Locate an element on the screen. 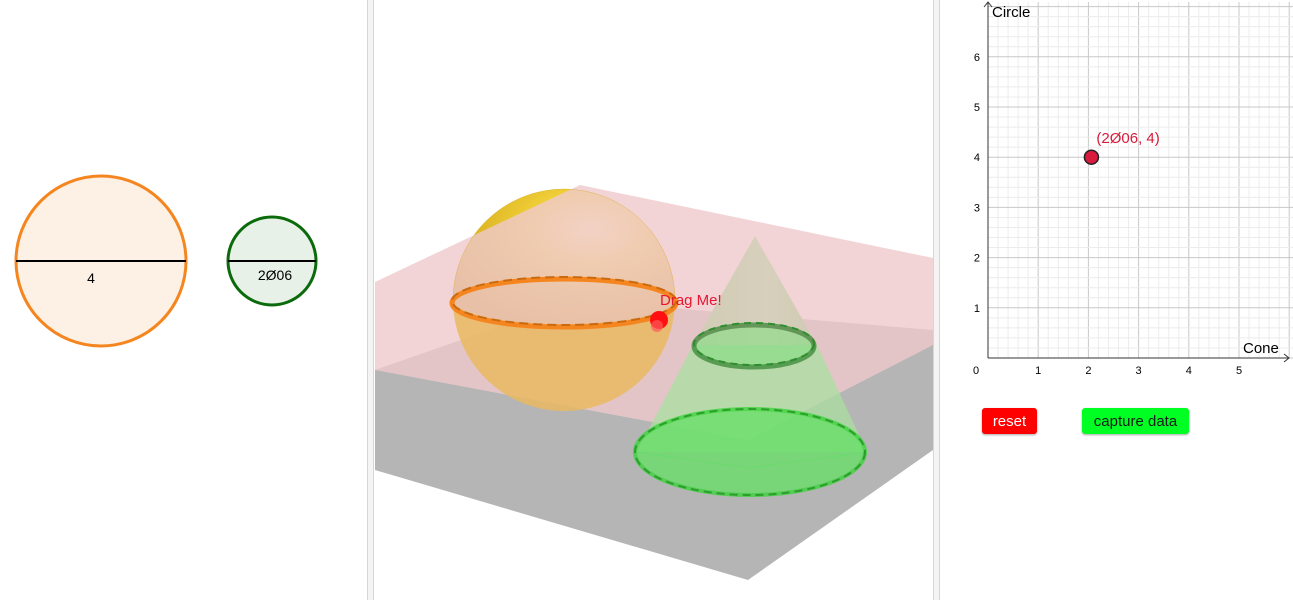 Image resolution: width=1293 pixels, height=600 pixels. y-tick-label: 1 is located at coordinates (977, 309).